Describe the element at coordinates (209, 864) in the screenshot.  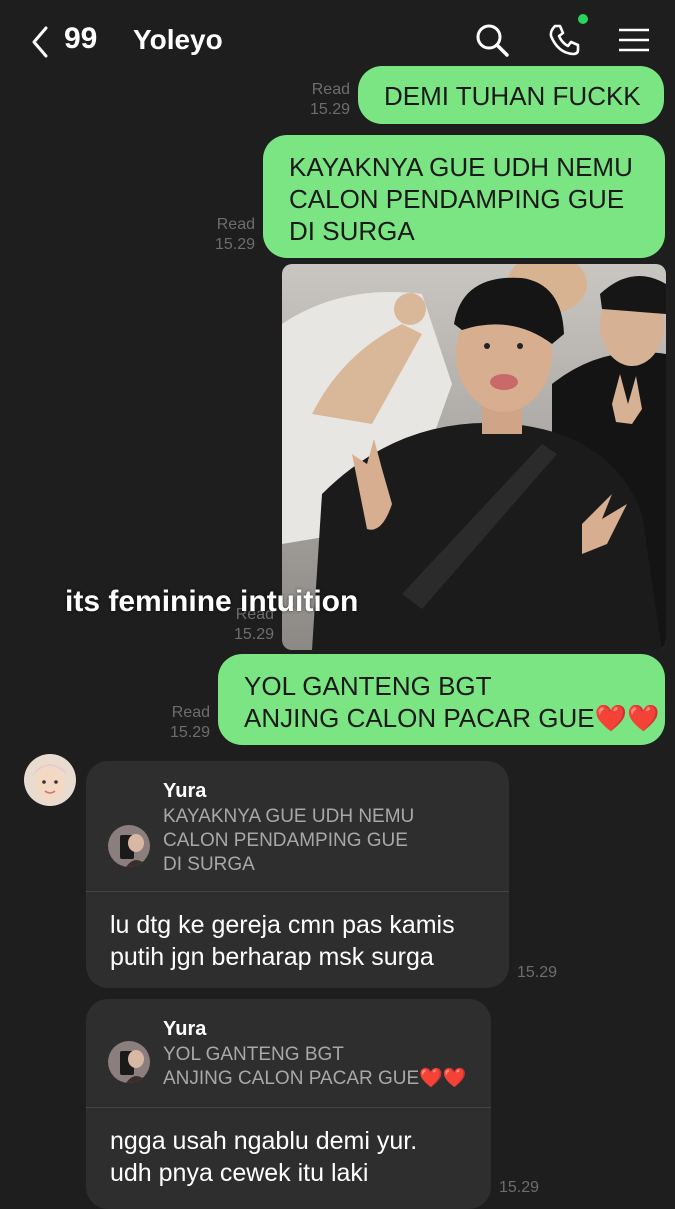
I see `quoted-line: DI SURGA` at that location.